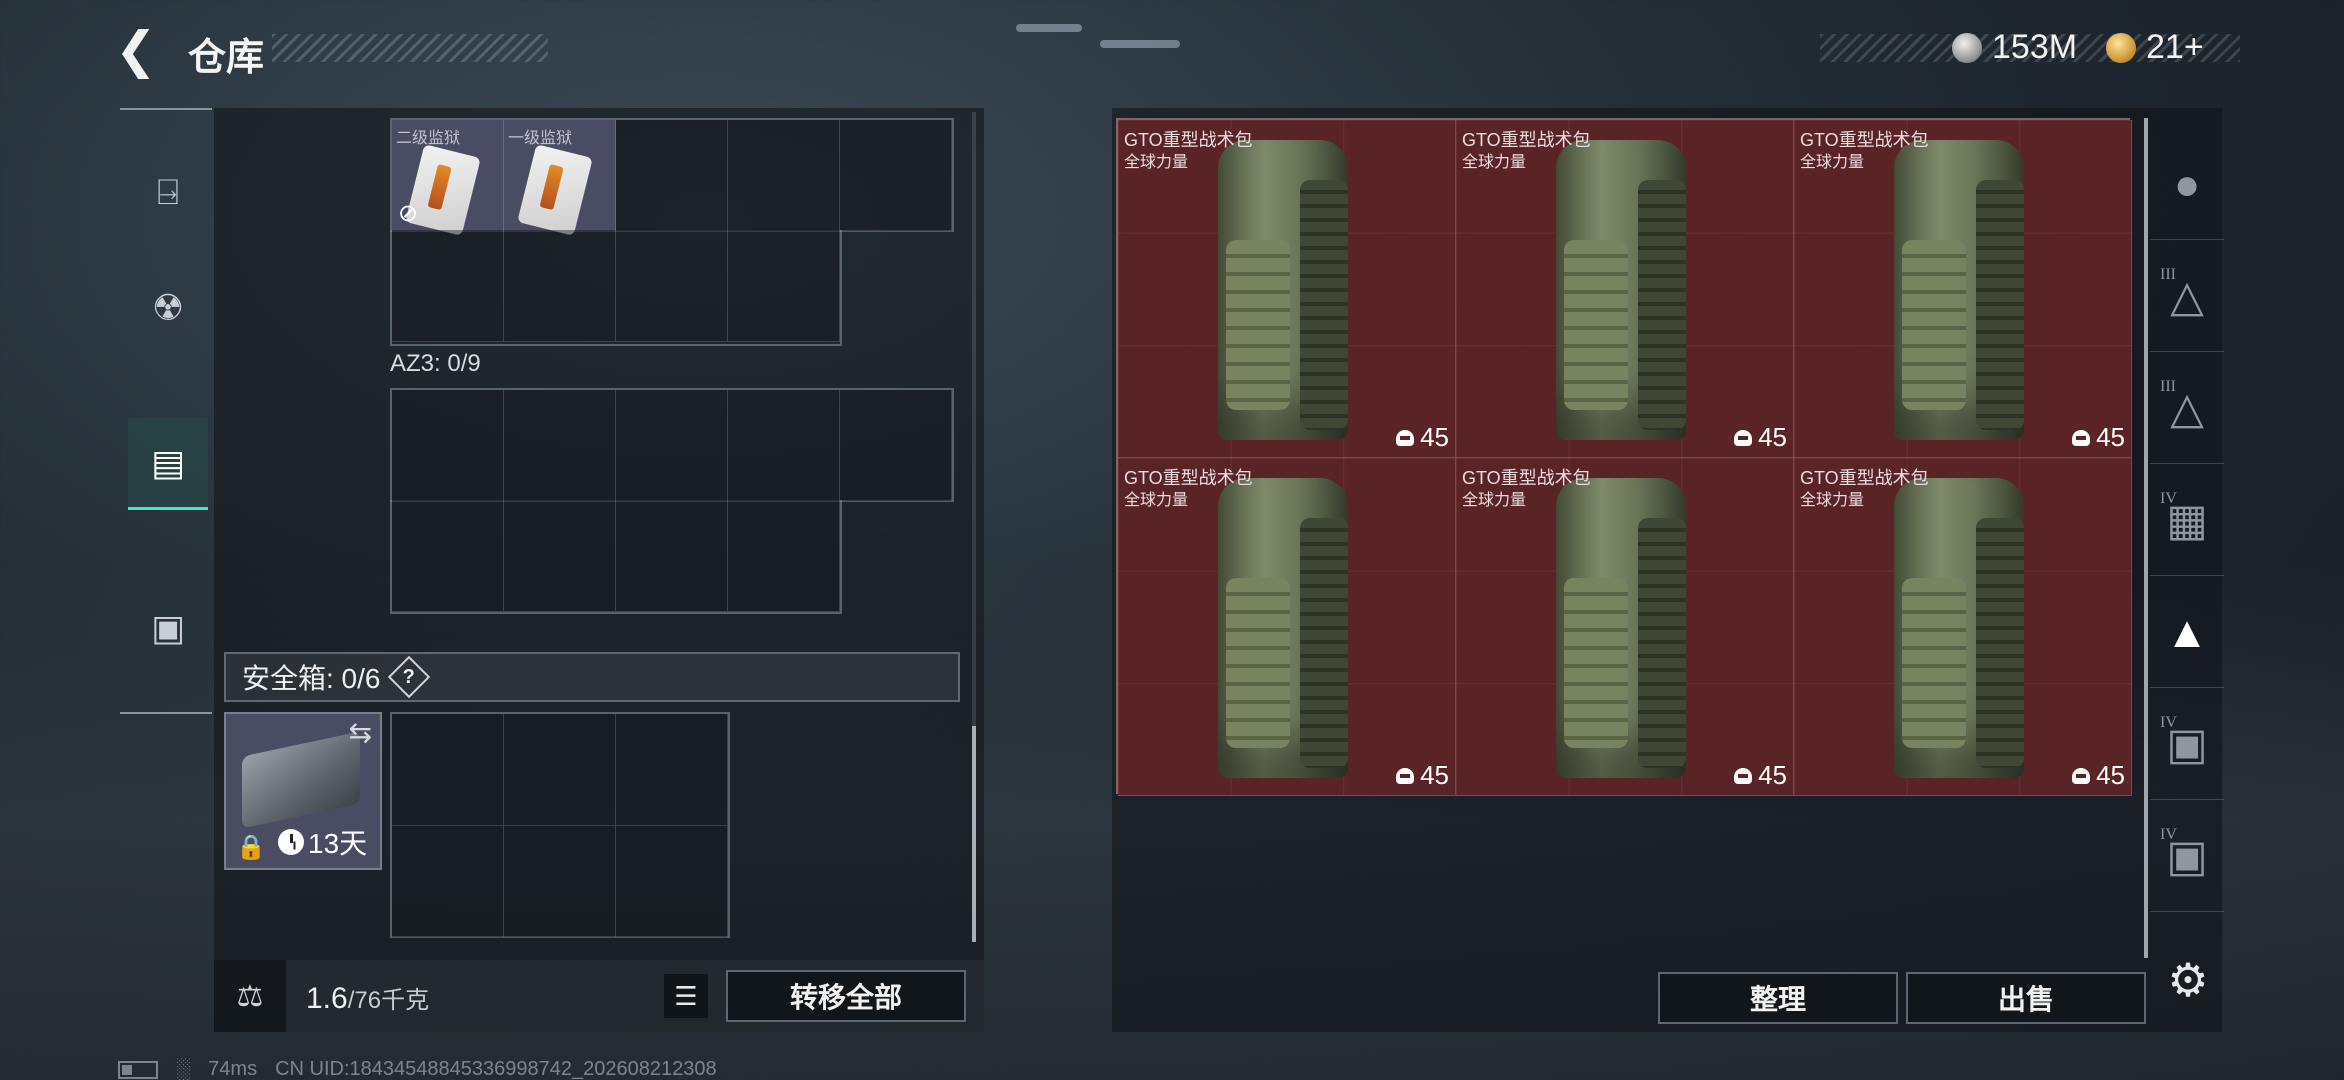  I want to click on list-view-button: ☰, so click(686, 996).